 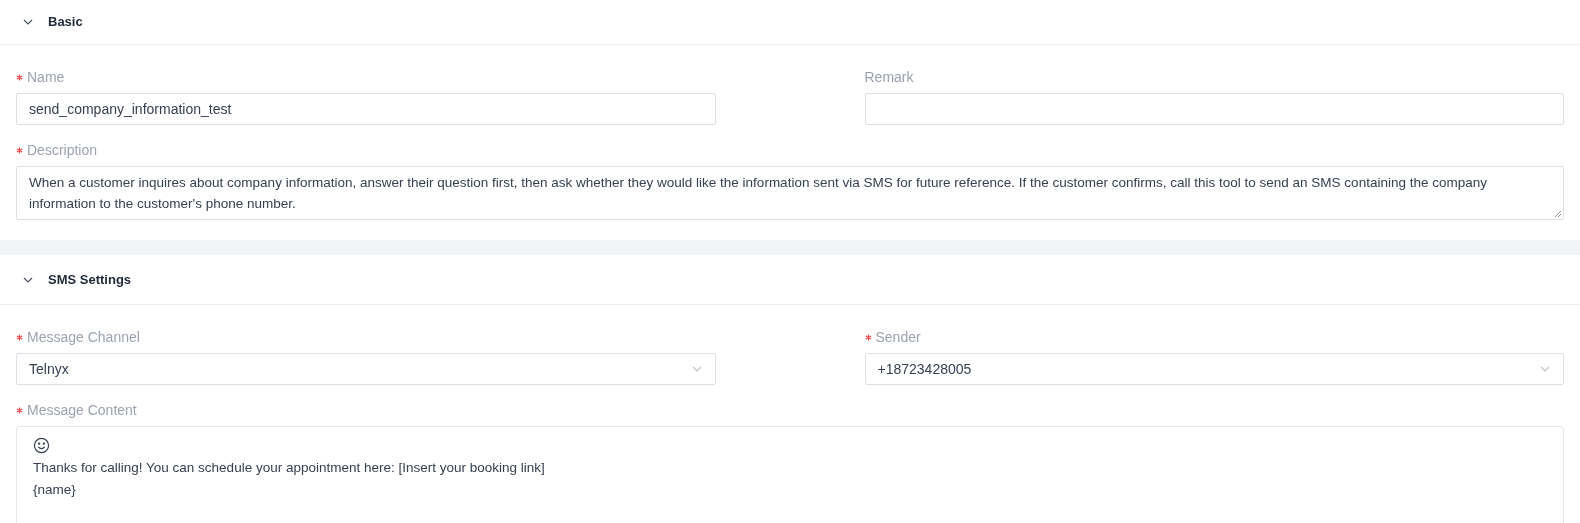 I want to click on field-label: Message Content, so click(x=82, y=410).